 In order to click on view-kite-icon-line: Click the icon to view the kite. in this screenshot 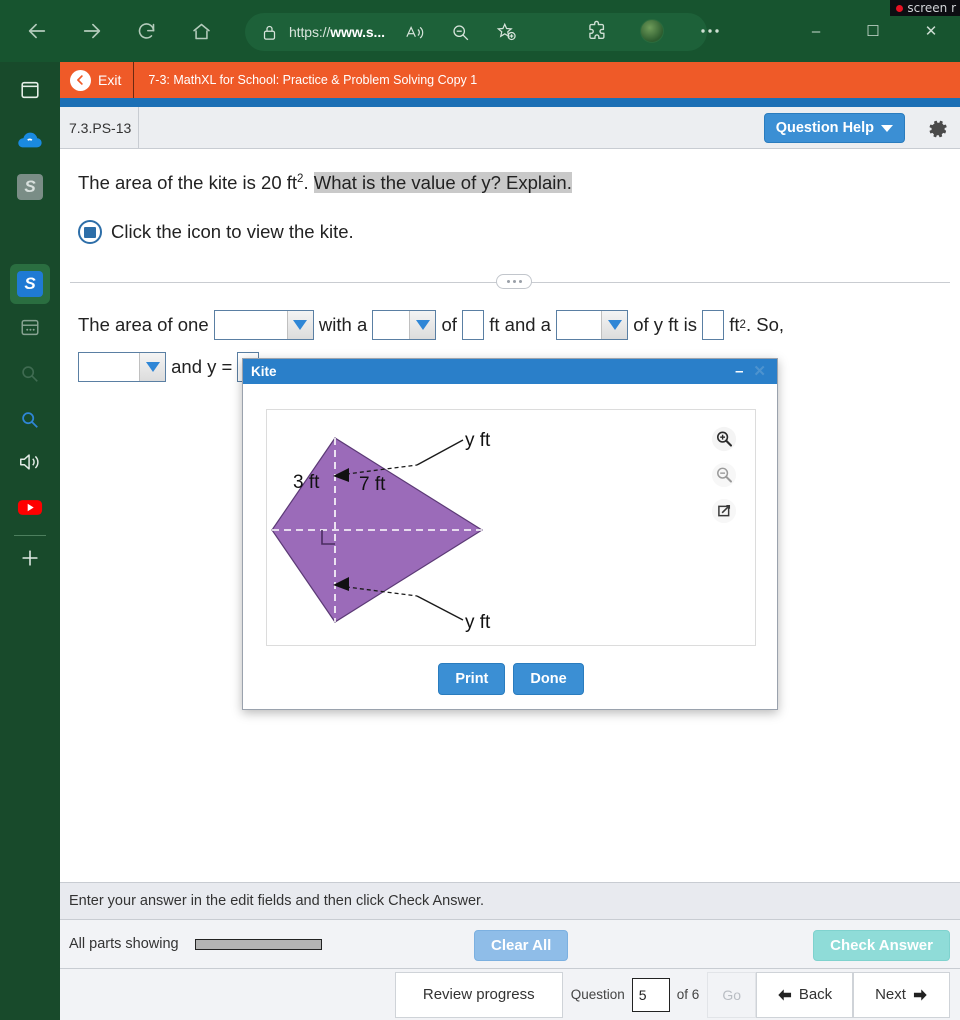, I will do `click(216, 232)`.